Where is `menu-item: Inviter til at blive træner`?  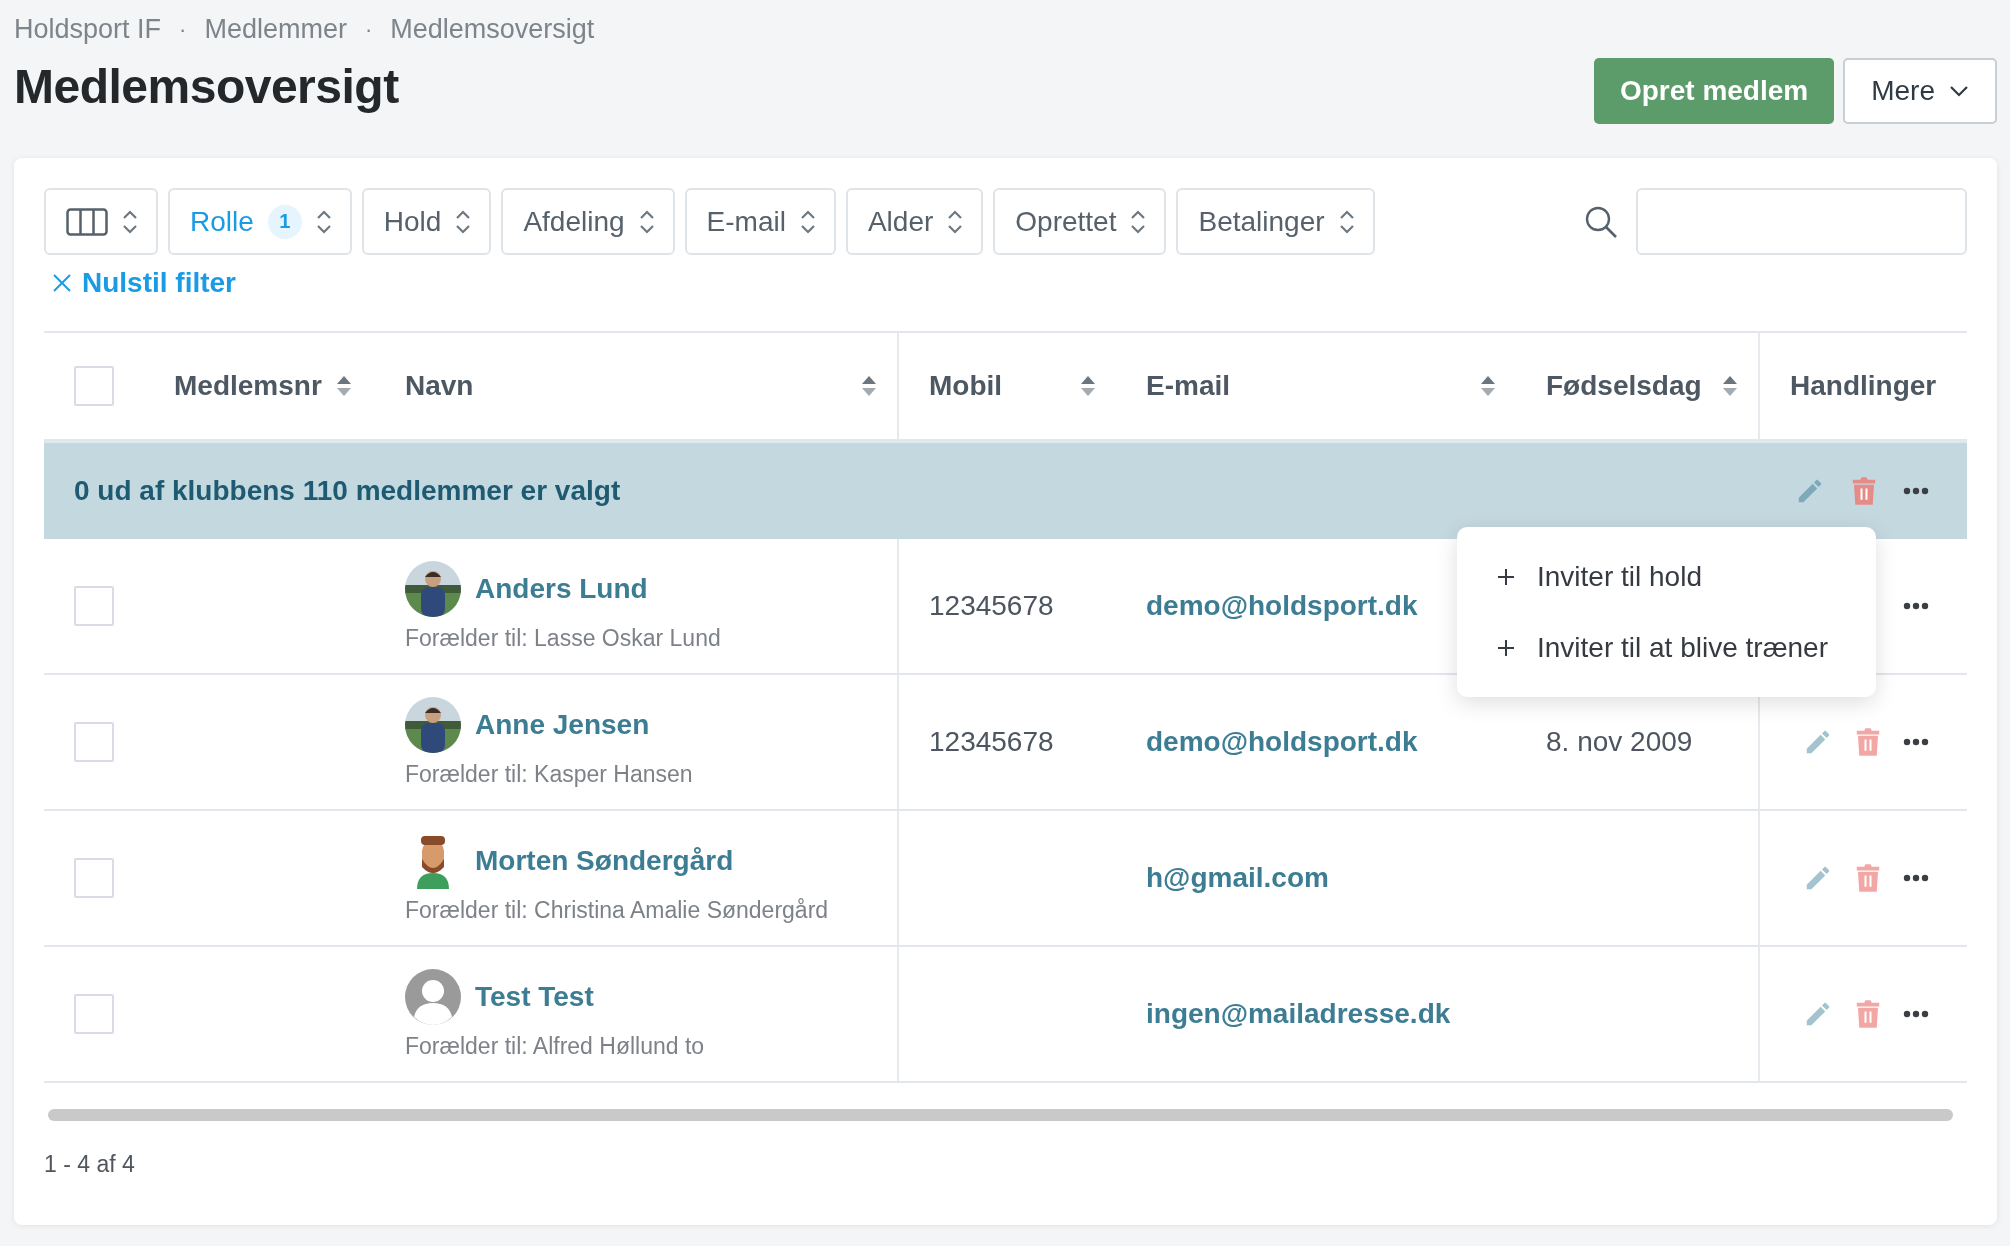 menu-item: Inviter til at blive træner is located at coordinates (1666, 647).